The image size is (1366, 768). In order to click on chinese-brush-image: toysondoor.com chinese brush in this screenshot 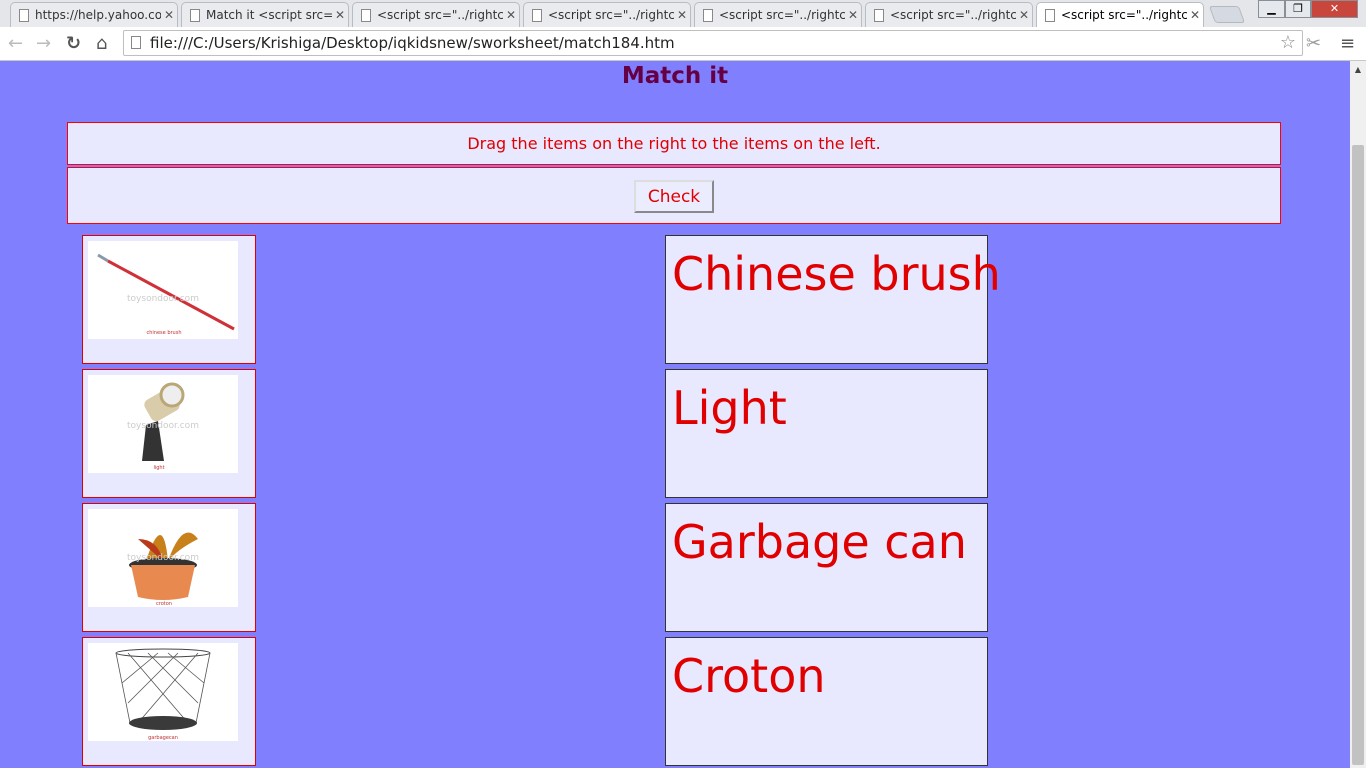, I will do `click(163, 290)`.